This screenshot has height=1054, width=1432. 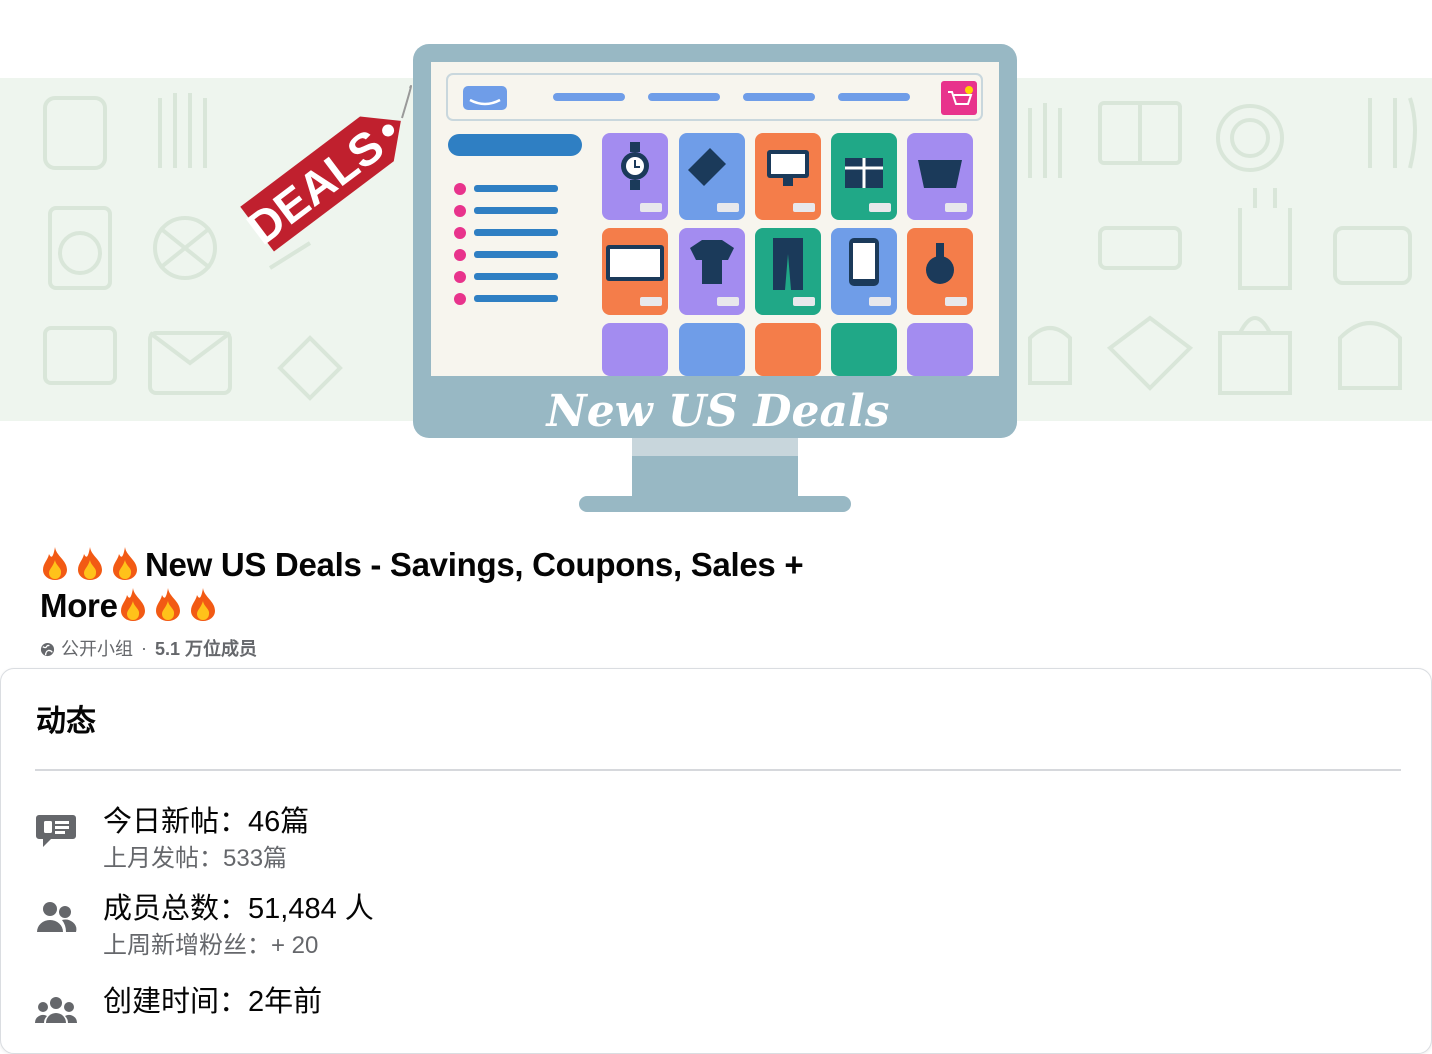 I want to click on basket-icon, so click(x=940, y=174).